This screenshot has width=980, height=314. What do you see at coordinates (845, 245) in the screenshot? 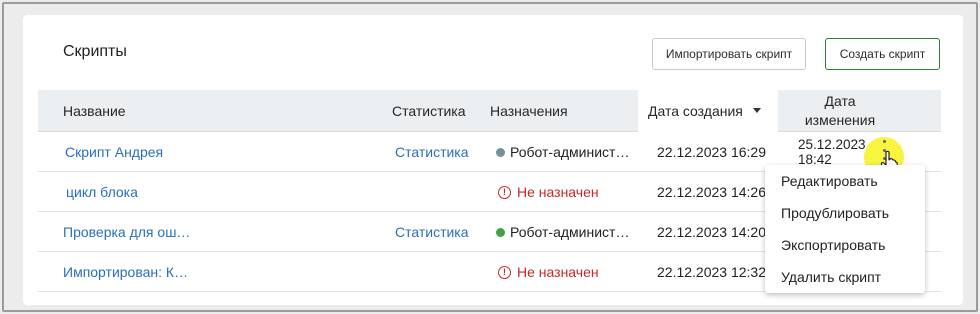
I see `menu-item-export: Экспортировать` at bounding box center [845, 245].